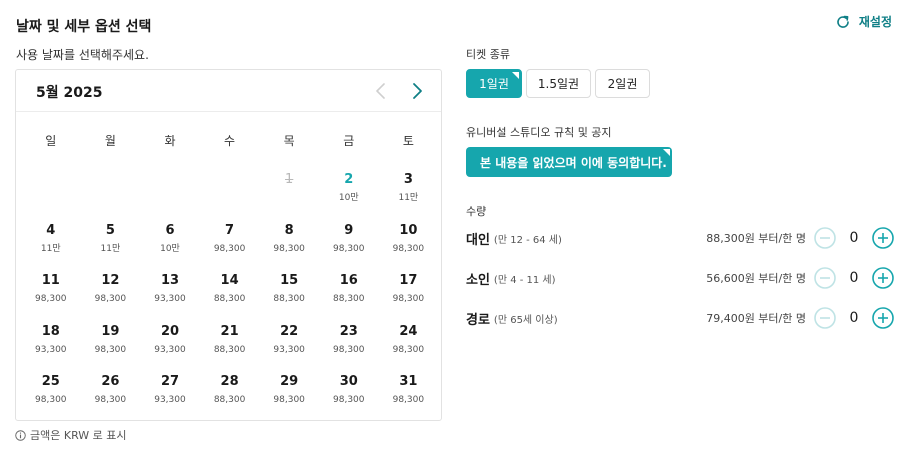 This screenshot has height=460, width=900. What do you see at coordinates (110, 331) in the screenshot?
I see `day-number: 19` at bounding box center [110, 331].